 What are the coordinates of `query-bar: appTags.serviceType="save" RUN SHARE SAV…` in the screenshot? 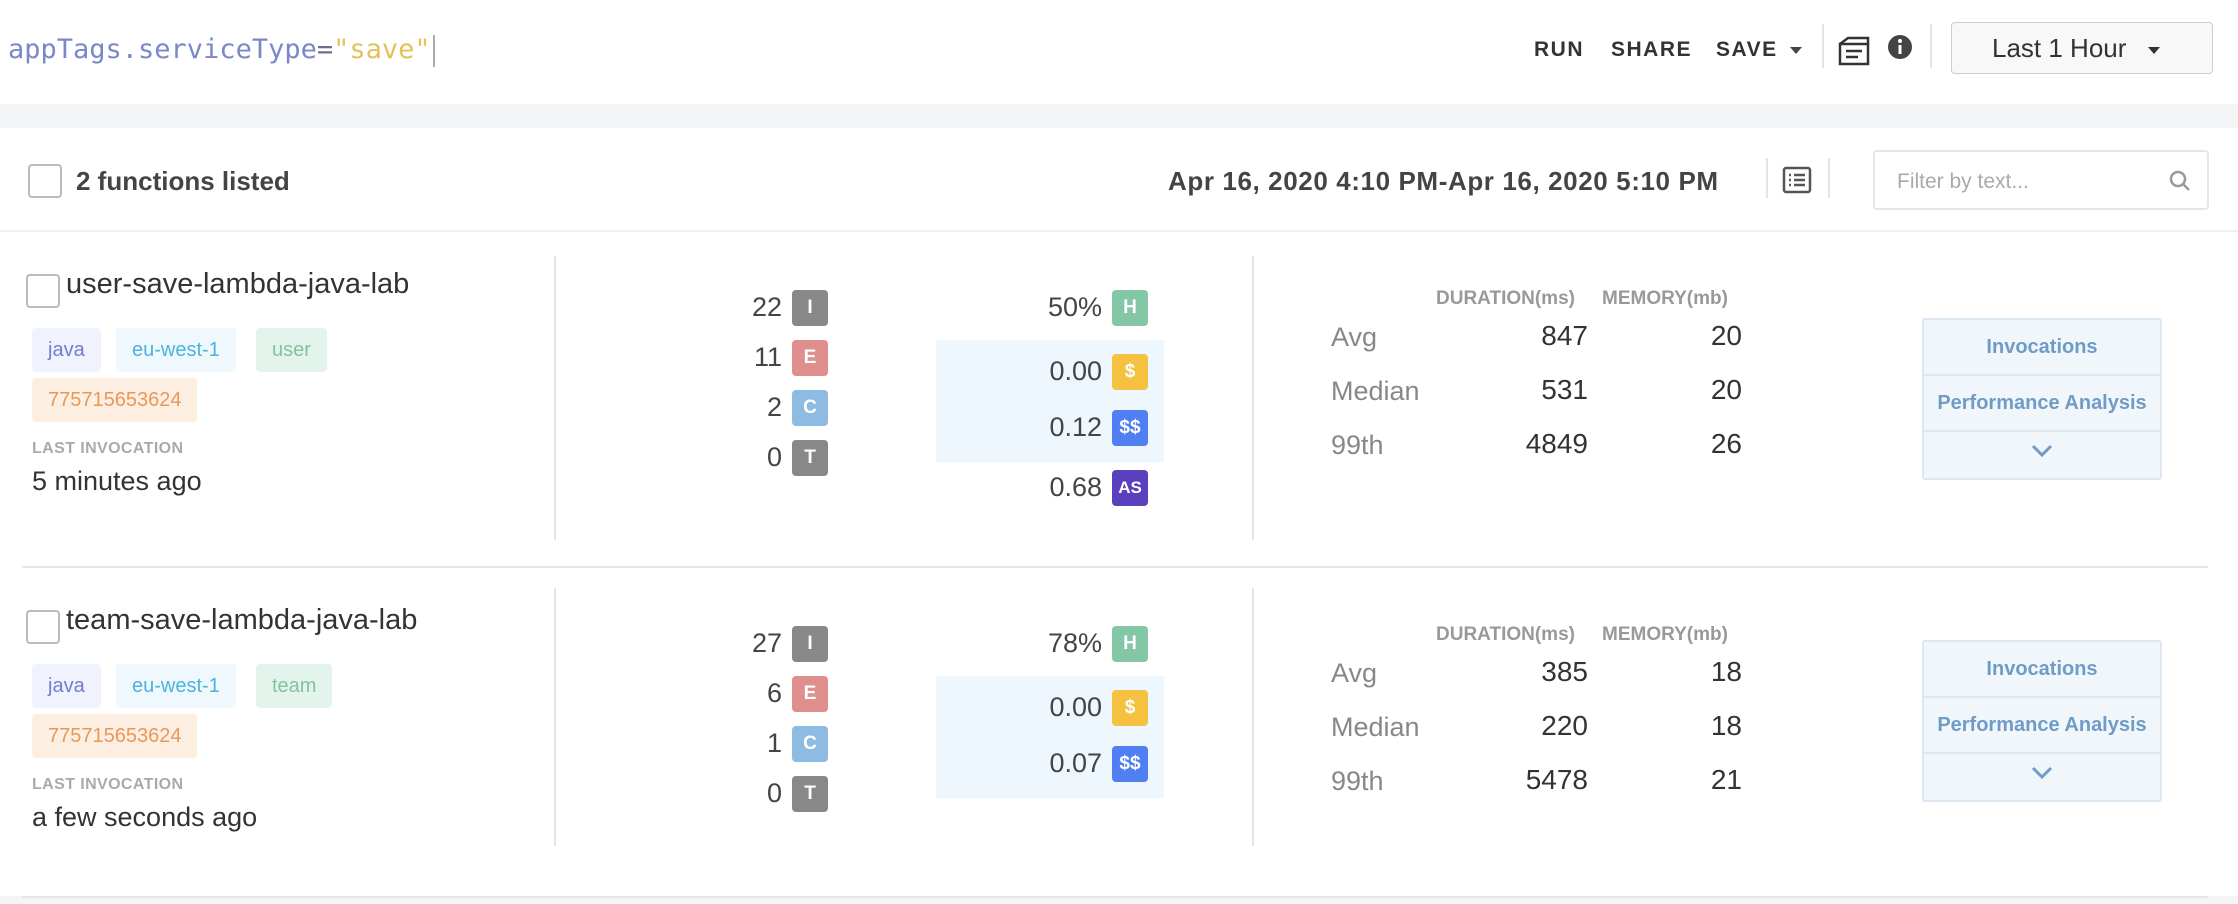 It's located at (1119, 52).